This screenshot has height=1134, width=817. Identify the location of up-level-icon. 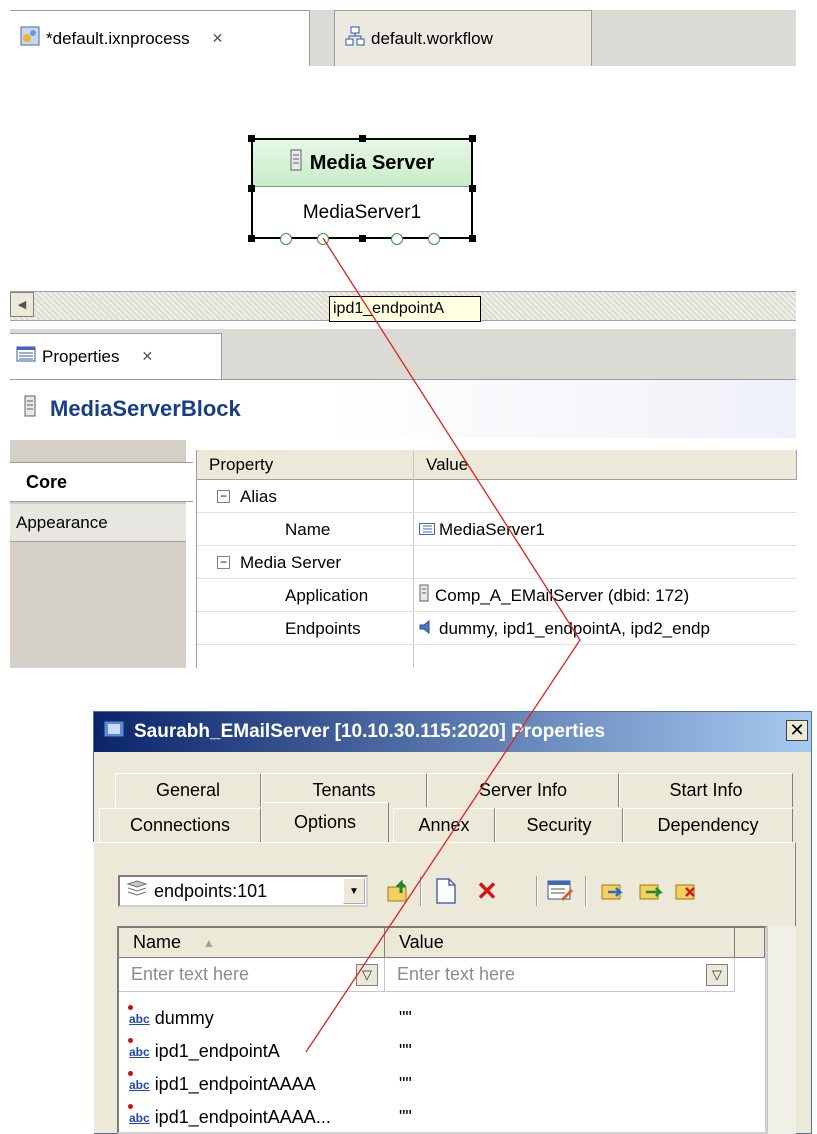
(399, 891).